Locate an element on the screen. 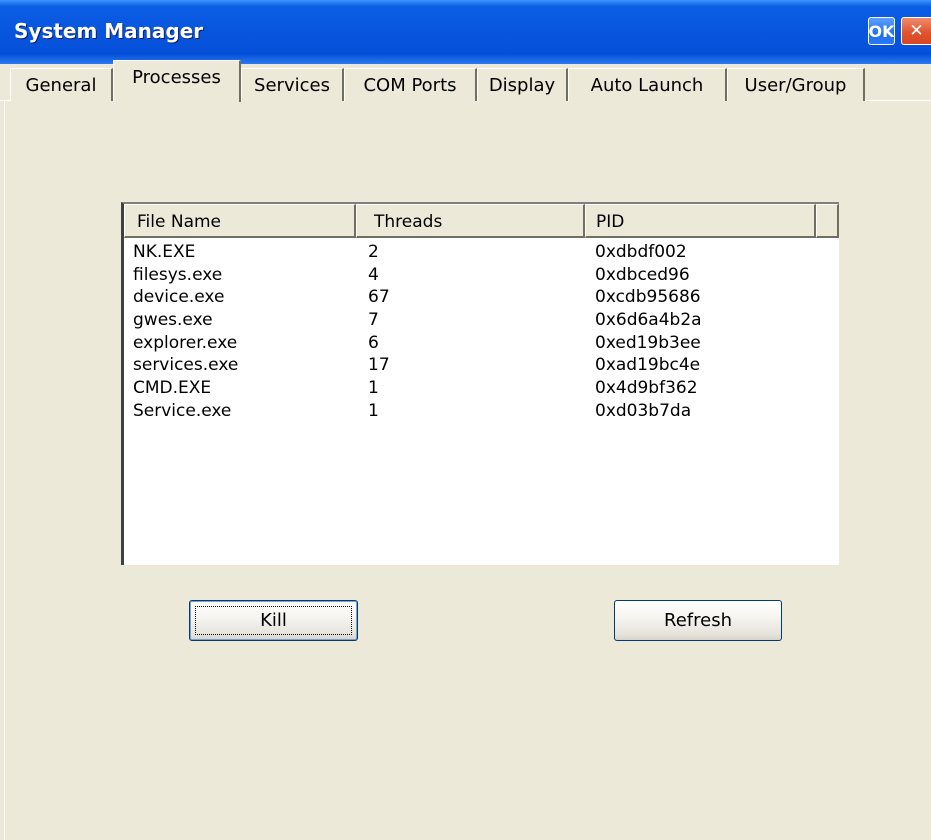  tab-label: User/Group is located at coordinates (795, 85).